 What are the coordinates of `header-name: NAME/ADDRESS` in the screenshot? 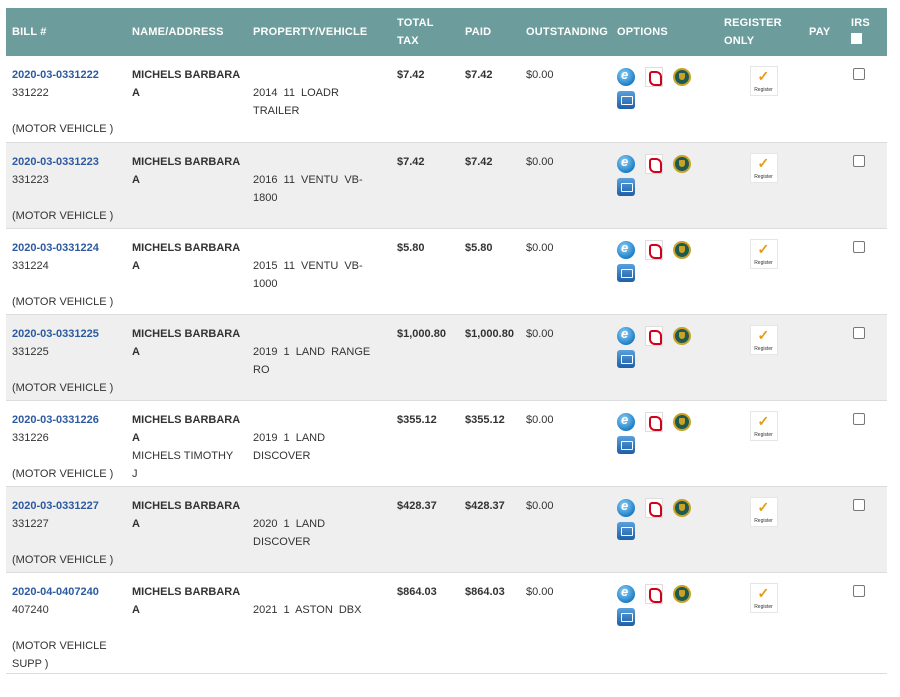 It's located at (186, 32).